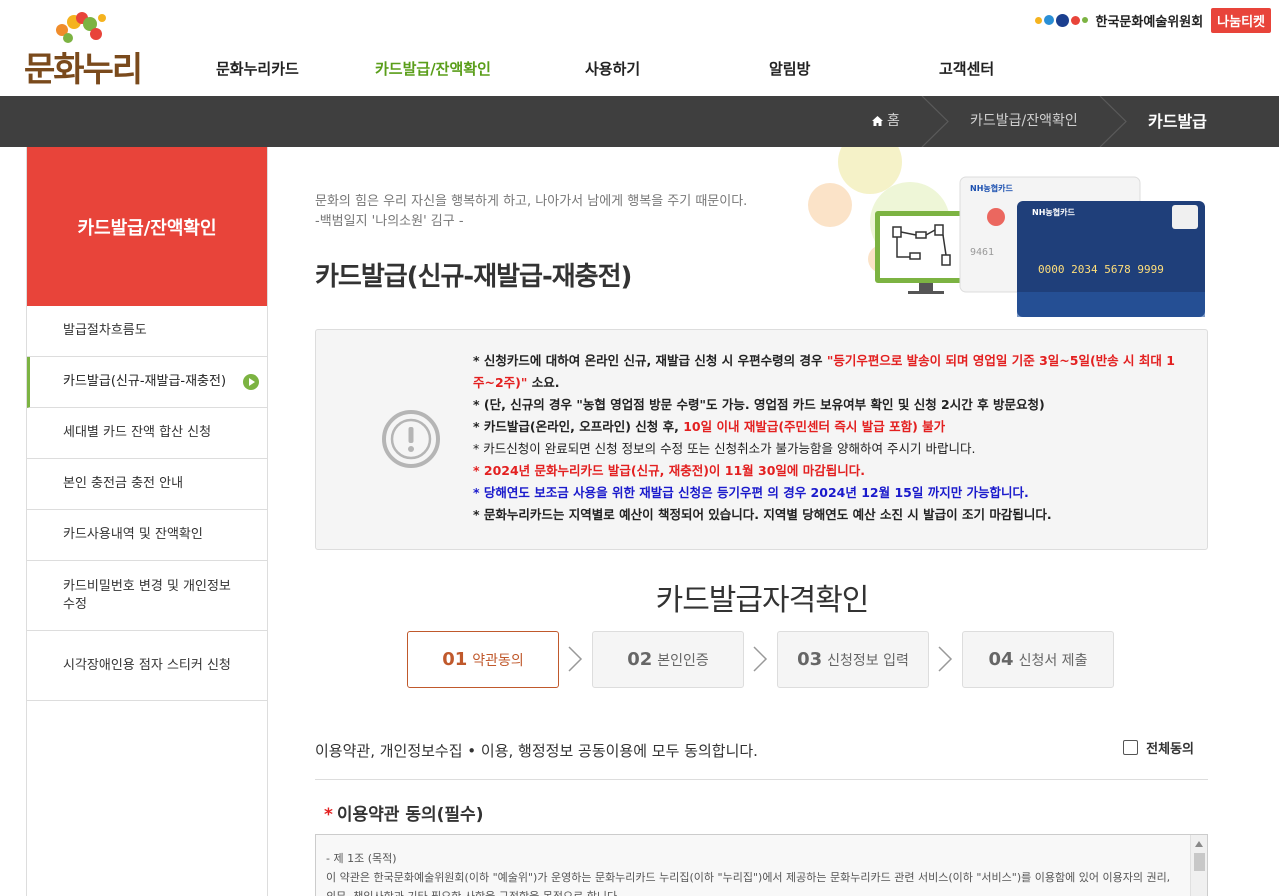 This screenshot has height=896, width=1279. I want to click on sidebar-item-card-issue: 카드발급(신규-재발급-재충전), so click(147, 382).